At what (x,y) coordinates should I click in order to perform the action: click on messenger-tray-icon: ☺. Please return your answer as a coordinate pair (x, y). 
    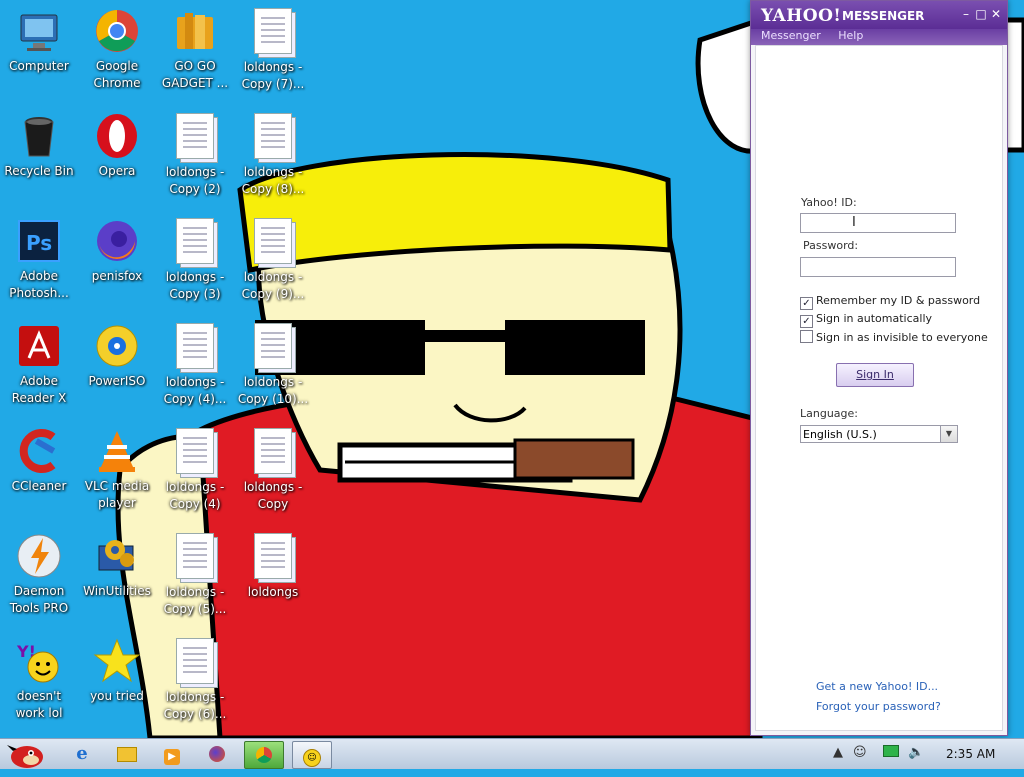
    Looking at the image, I should click on (860, 752).